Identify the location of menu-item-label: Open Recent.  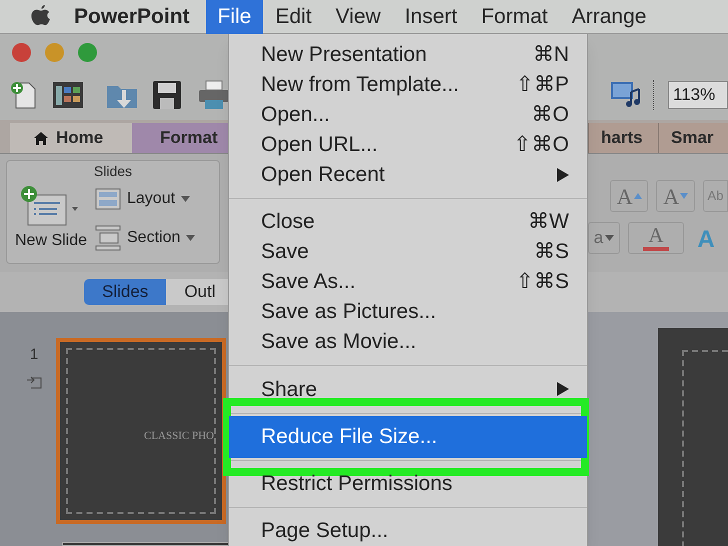
(323, 175).